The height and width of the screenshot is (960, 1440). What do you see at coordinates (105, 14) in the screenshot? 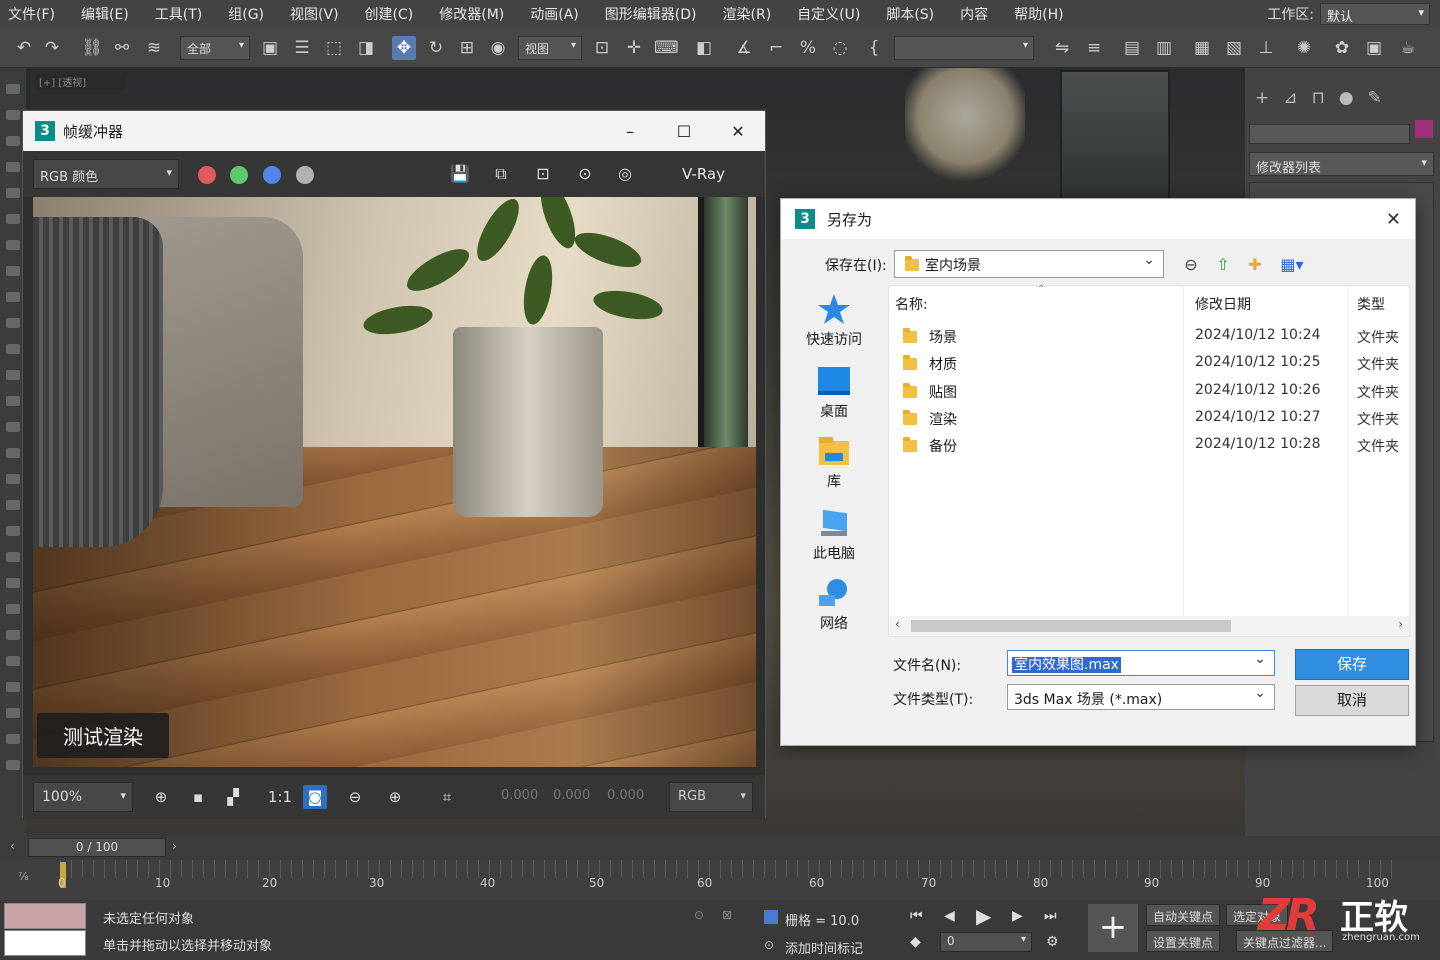
I see `menu-edit: 编辑(E)` at bounding box center [105, 14].